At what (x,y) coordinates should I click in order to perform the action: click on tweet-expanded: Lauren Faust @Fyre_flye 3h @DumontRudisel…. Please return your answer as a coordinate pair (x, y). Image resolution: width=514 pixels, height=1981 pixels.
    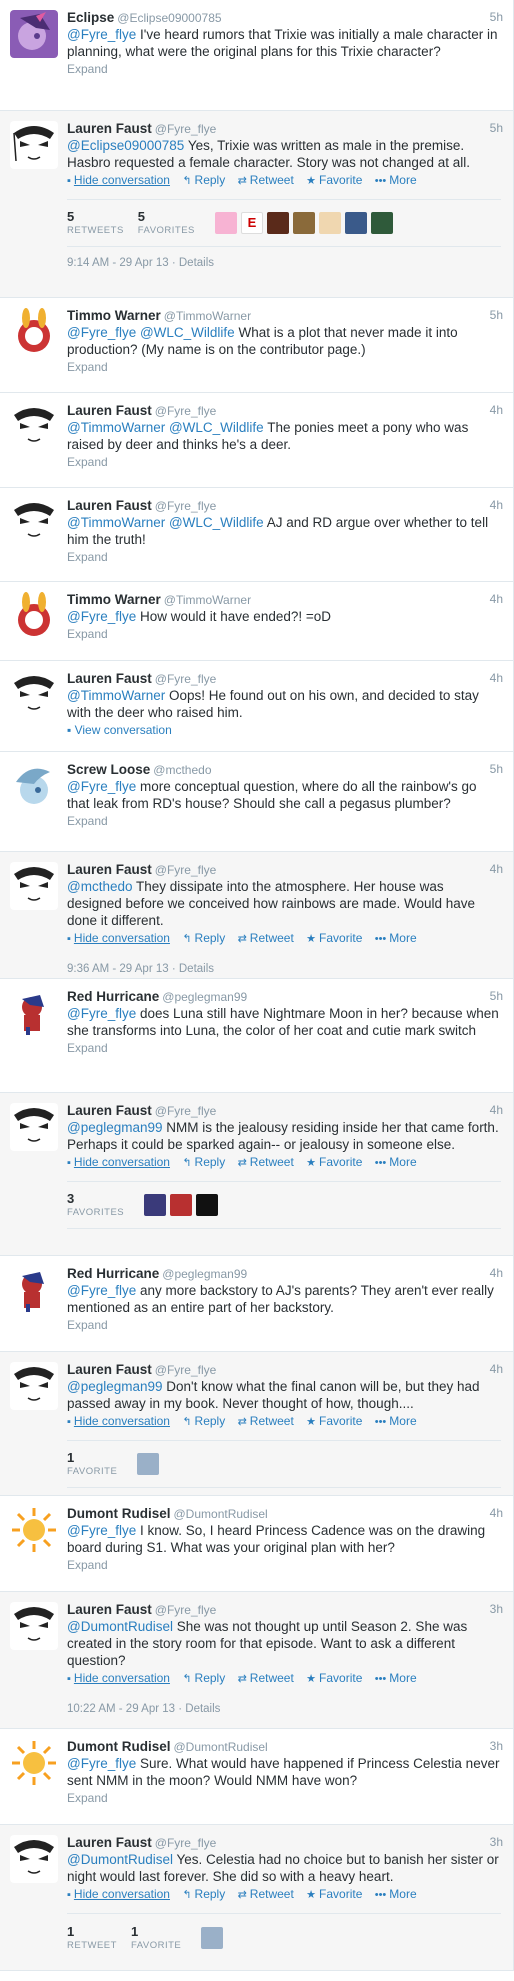
    Looking at the image, I should click on (256, 1660).